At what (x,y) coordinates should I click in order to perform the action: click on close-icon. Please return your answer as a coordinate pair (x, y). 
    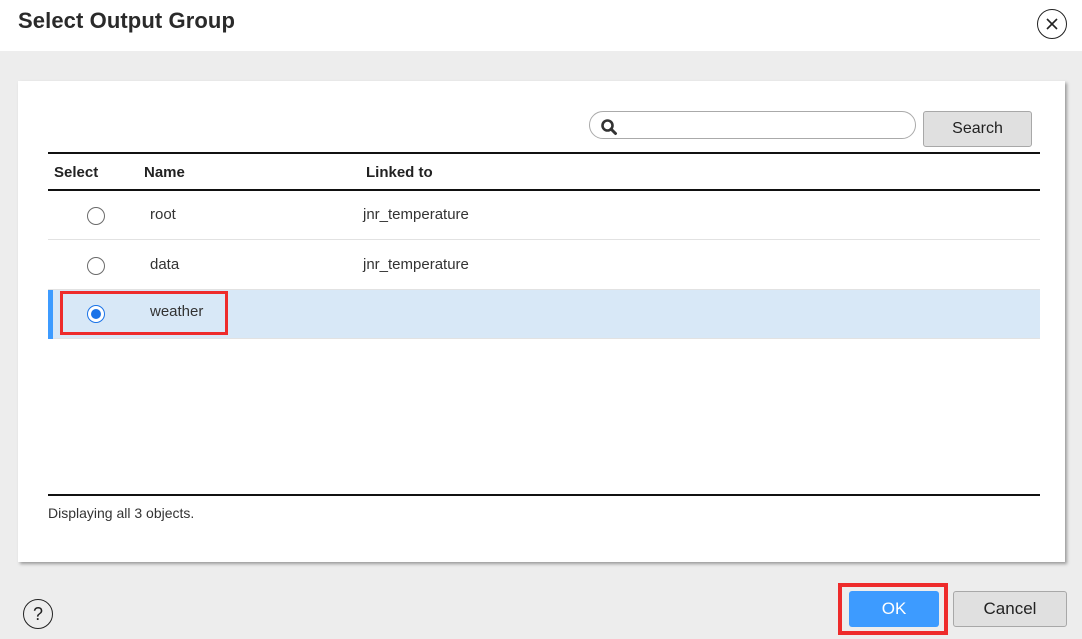
    Looking at the image, I should click on (1052, 24).